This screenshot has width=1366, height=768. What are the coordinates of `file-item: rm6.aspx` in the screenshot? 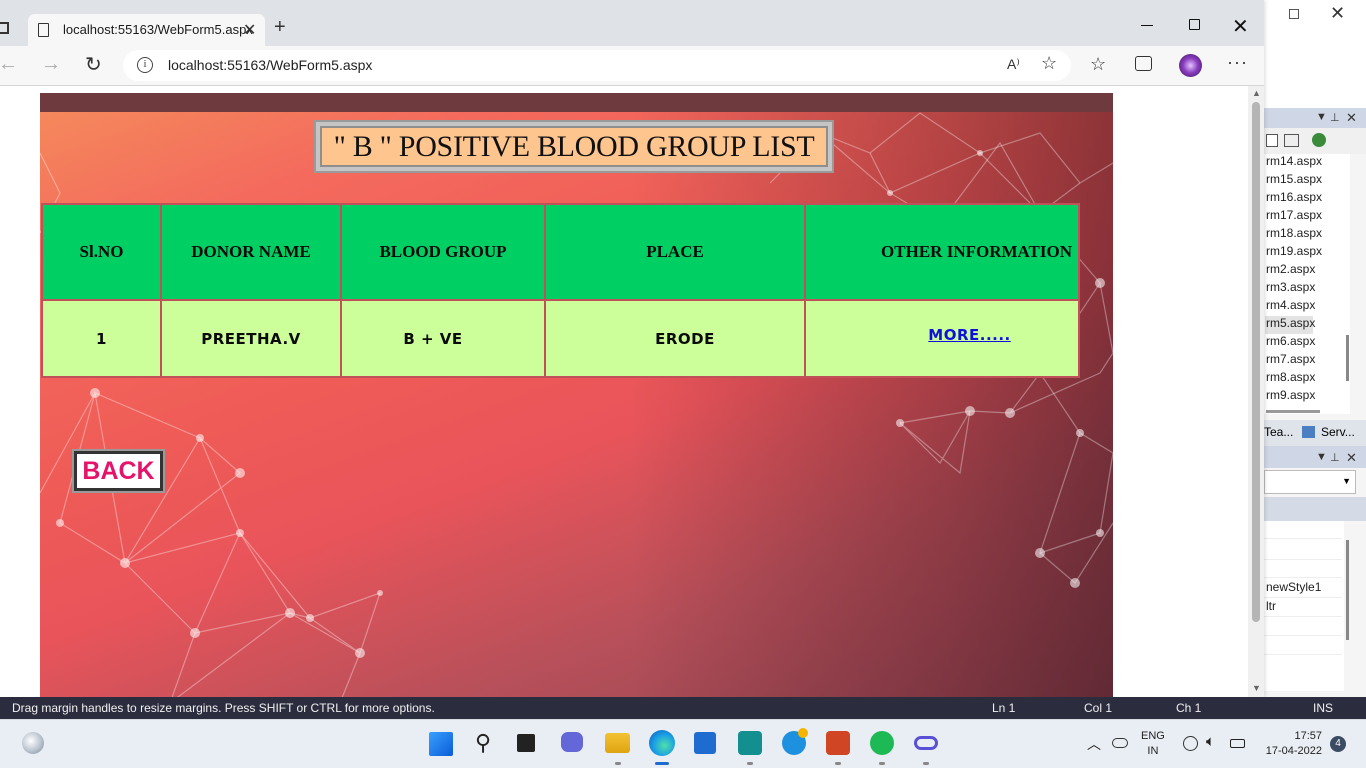 It's located at (1290, 343).